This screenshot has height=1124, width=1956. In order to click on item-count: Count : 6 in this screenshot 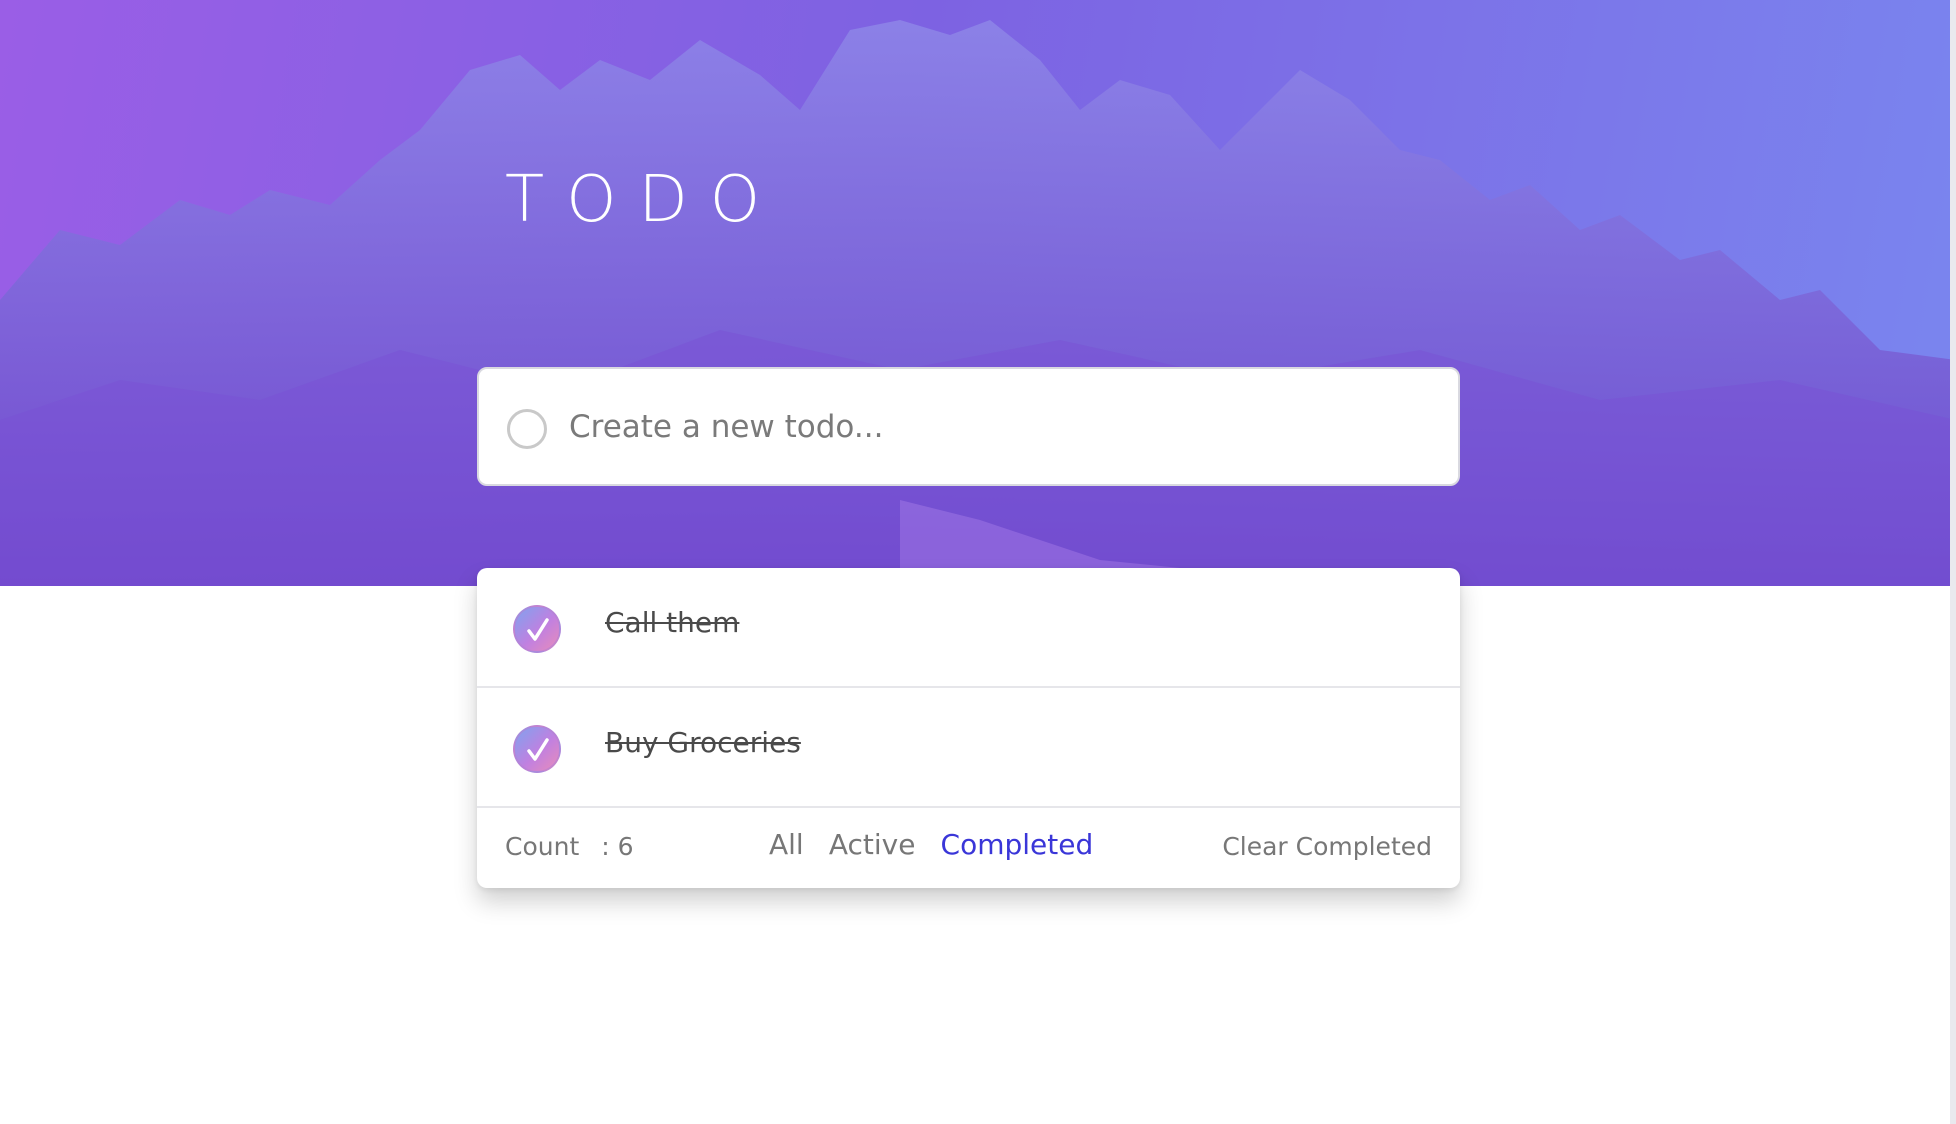, I will do `click(569, 846)`.